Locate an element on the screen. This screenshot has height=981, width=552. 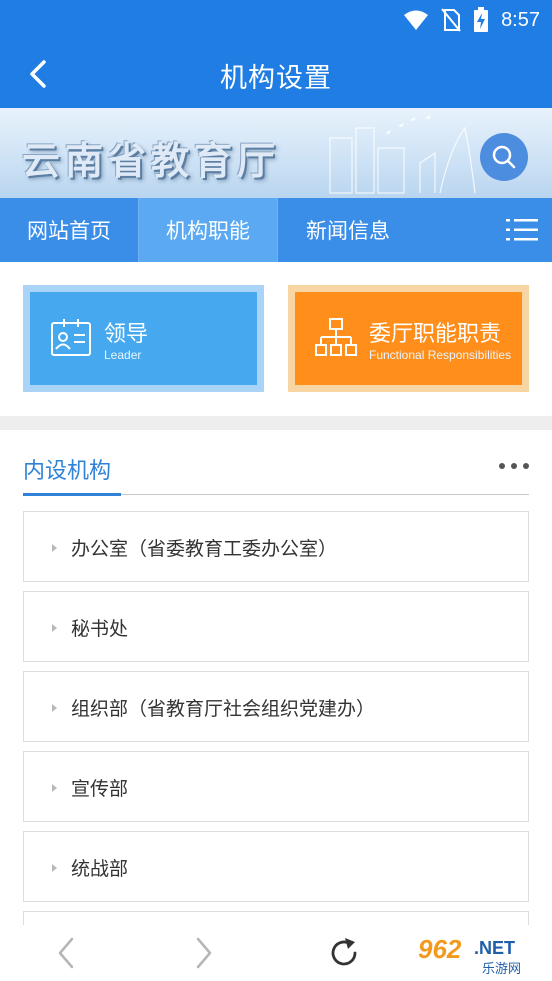
refresh-button is located at coordinates (344, 953).